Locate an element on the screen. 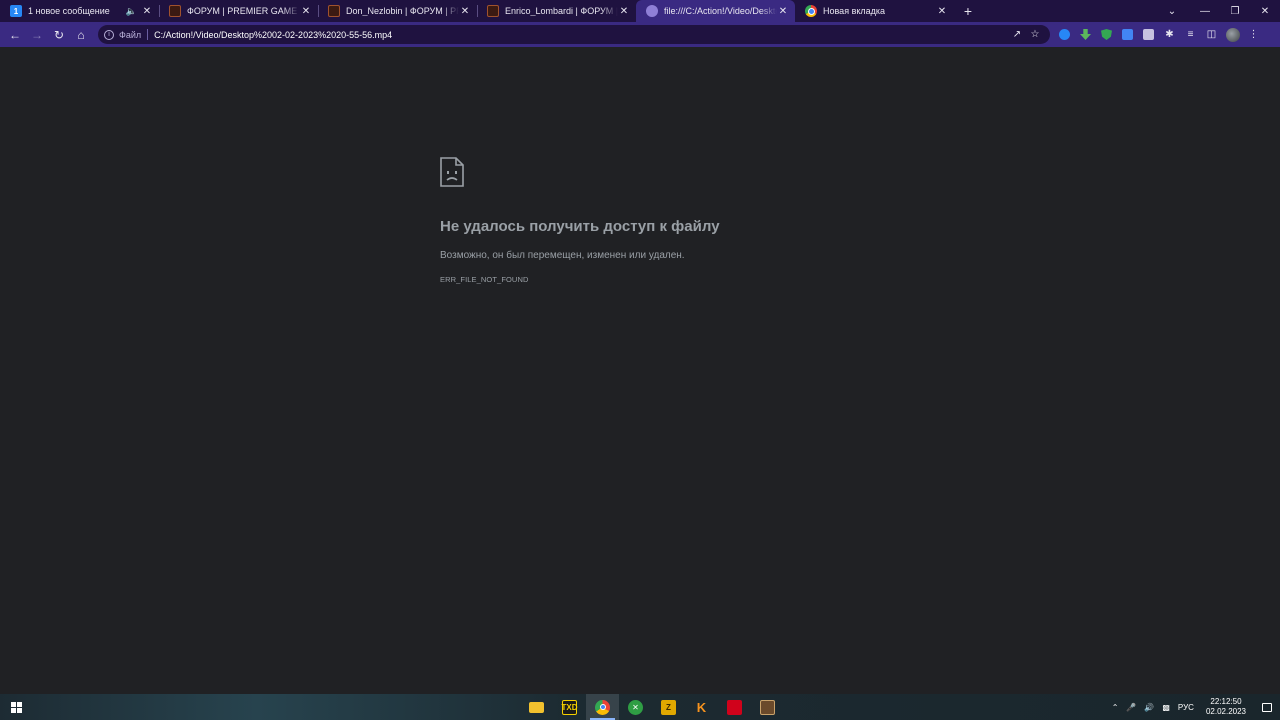 The width and height of the screenshot is (1280, 720). taskbar-kmplayer: K is located at coordinates (701, 707).